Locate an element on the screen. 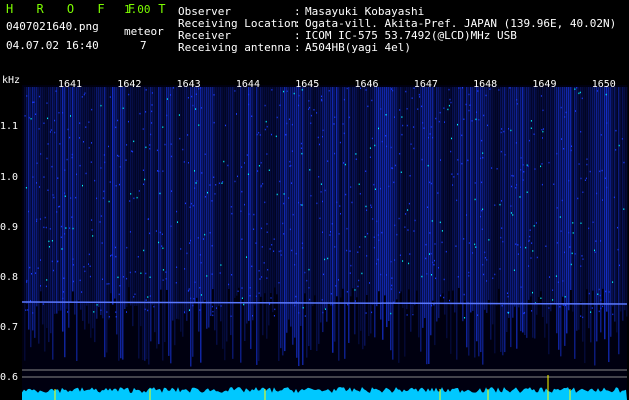  antenna-value: A504HB(yagi 4el) is located at coordinates (358, 47).